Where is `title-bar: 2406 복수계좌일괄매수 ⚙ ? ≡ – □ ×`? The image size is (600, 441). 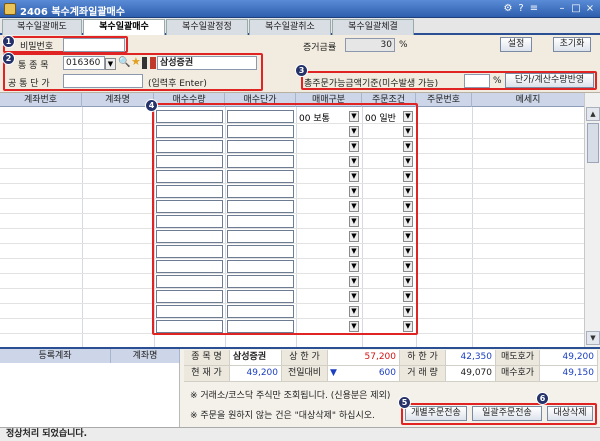
title-bar: 2406 복수계좌일괄매수 ⚙ ? ≡ – □ × is located at coordinates (300, 9).